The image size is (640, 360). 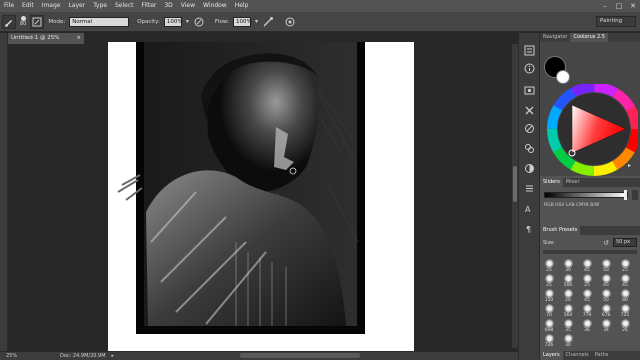 What do you see at coordinates (199, 22) in the screenshot?
I see `pressure-opacity-icon` at bounding box center [199, 22].